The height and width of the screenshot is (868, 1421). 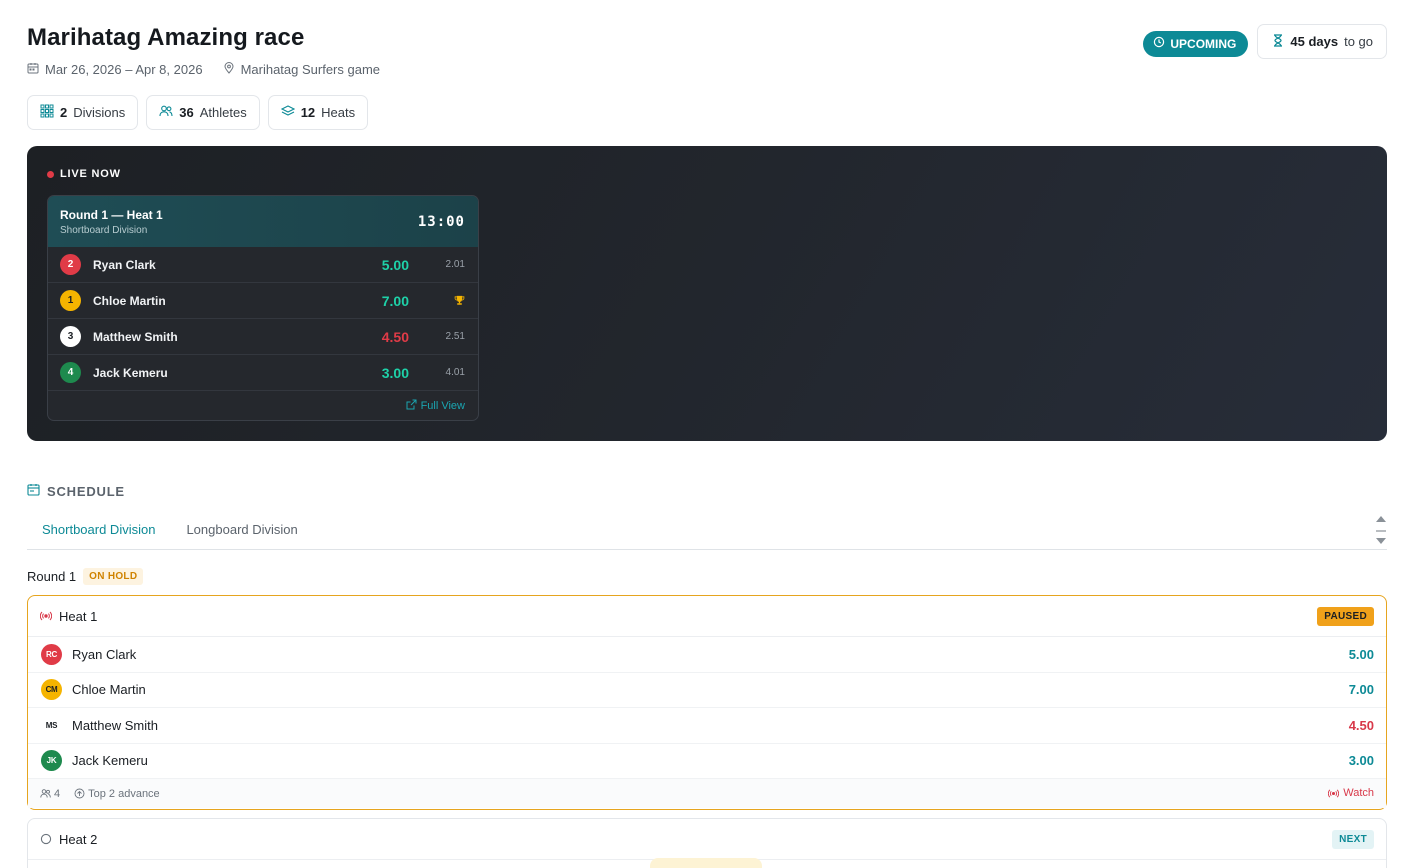 I want to click on stats-row: 2 Divisions 36 Athletes 12 Heats, so click(x=198, y=112).